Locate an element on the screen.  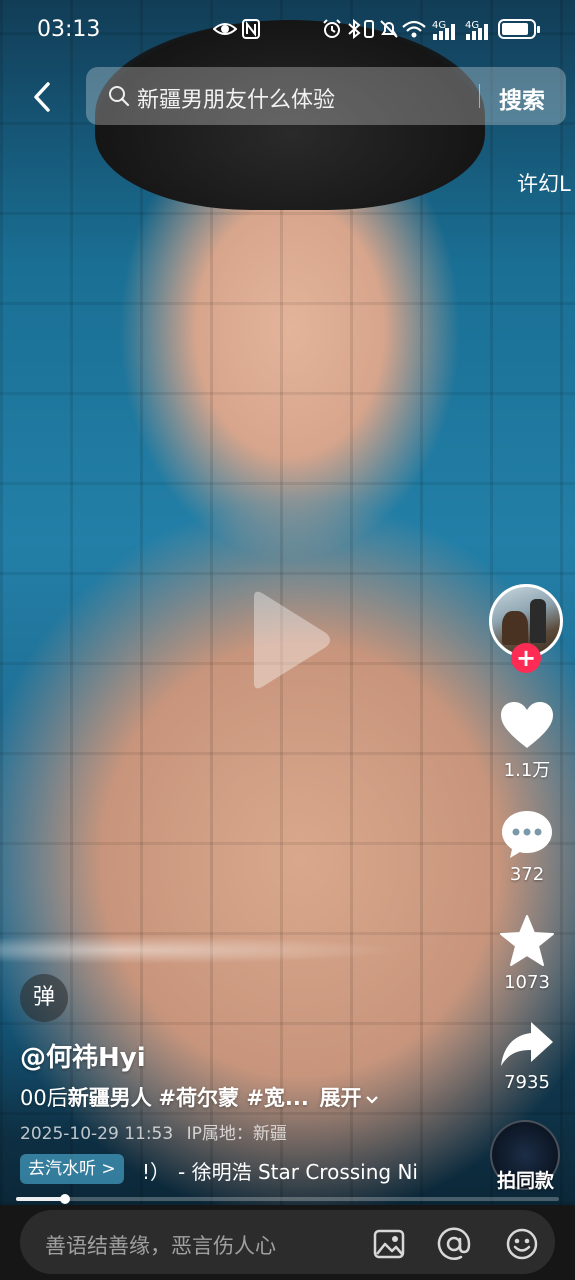
expand-button: 展开 is located at coordinates (349, 1098).